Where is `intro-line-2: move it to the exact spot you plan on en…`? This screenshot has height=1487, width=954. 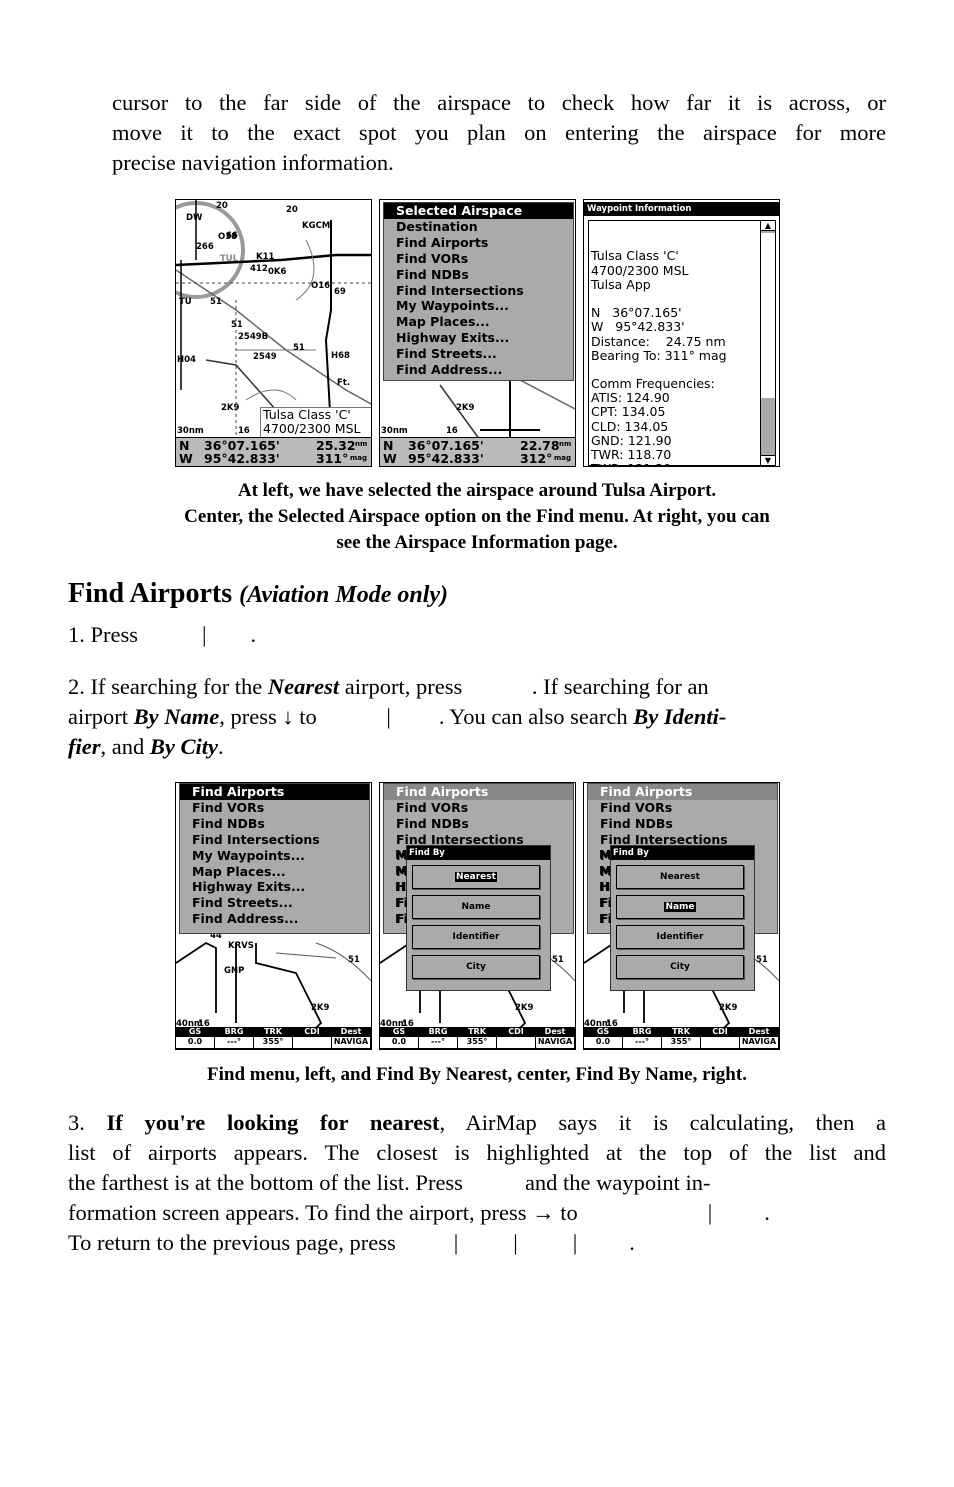
intro-line-2: move it to the exact spot you plan on en… is located at coordinates (499, 132).